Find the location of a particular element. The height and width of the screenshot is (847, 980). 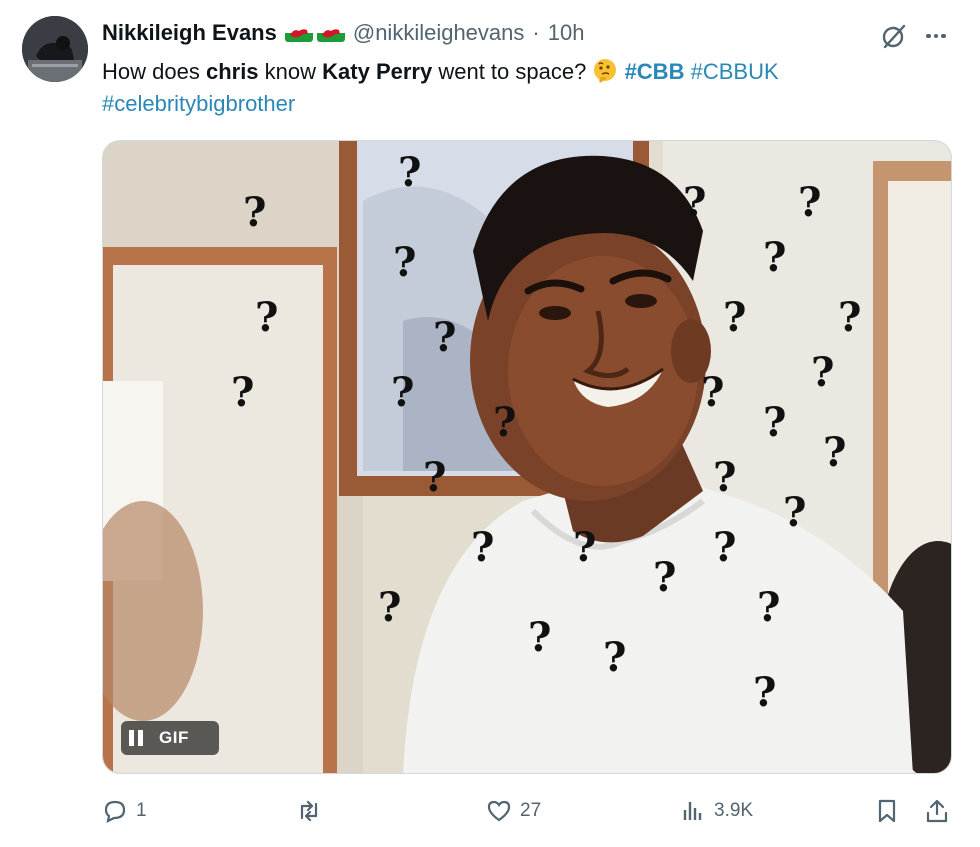

timestamp: 10h is located at coordinates (566, 33).